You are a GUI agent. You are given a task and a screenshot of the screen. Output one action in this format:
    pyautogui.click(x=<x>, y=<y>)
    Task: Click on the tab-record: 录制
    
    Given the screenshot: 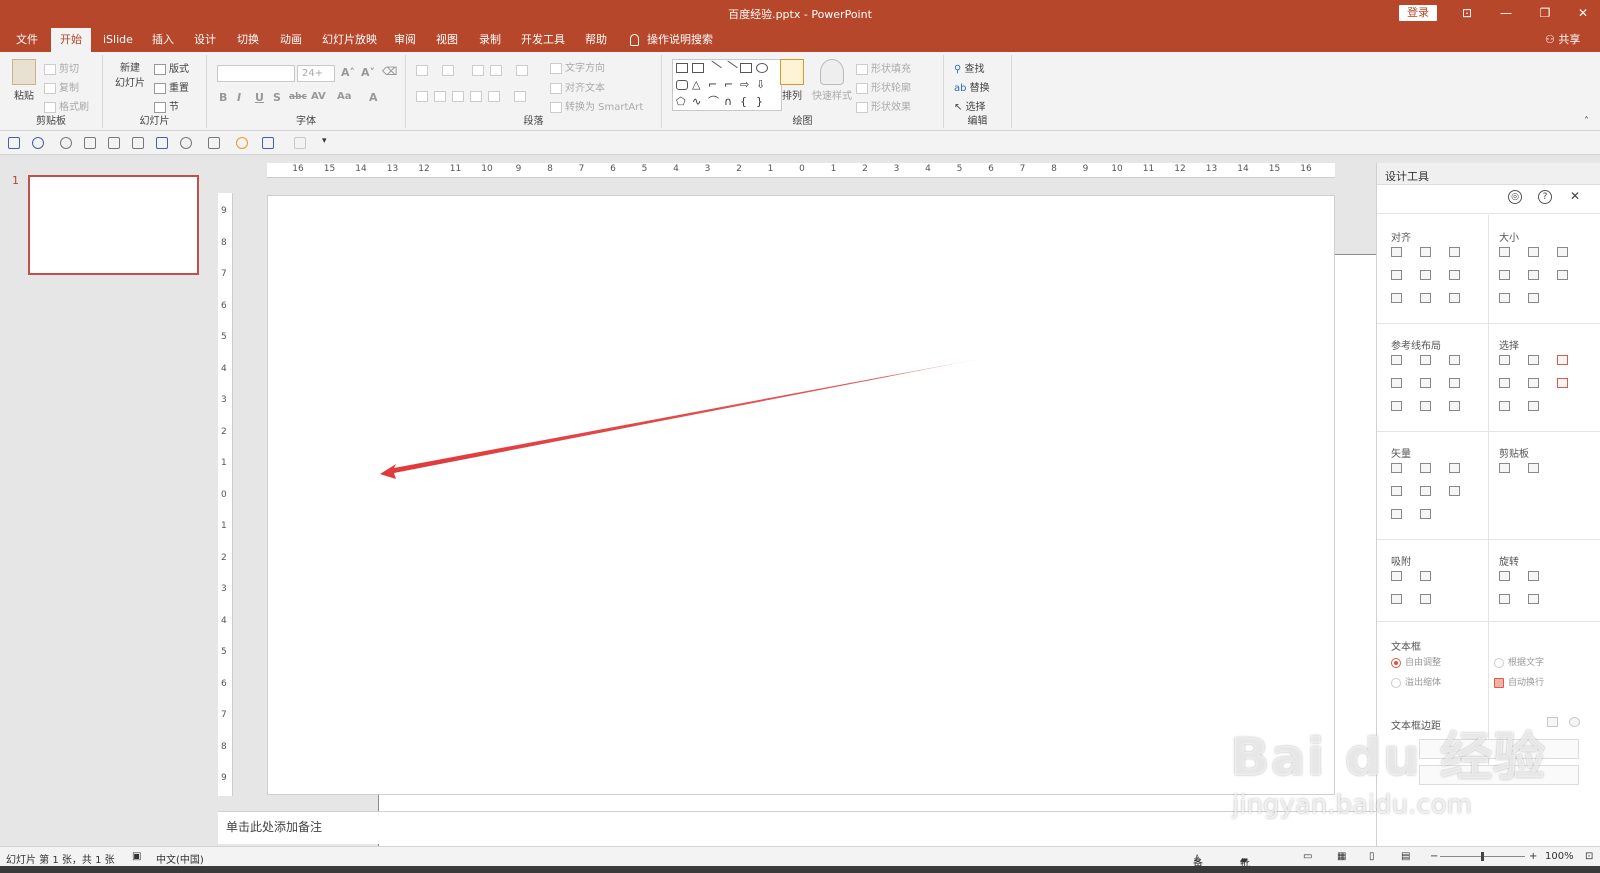 What is the action you would take?
    pyautogui.click(x=490, y=40)
    